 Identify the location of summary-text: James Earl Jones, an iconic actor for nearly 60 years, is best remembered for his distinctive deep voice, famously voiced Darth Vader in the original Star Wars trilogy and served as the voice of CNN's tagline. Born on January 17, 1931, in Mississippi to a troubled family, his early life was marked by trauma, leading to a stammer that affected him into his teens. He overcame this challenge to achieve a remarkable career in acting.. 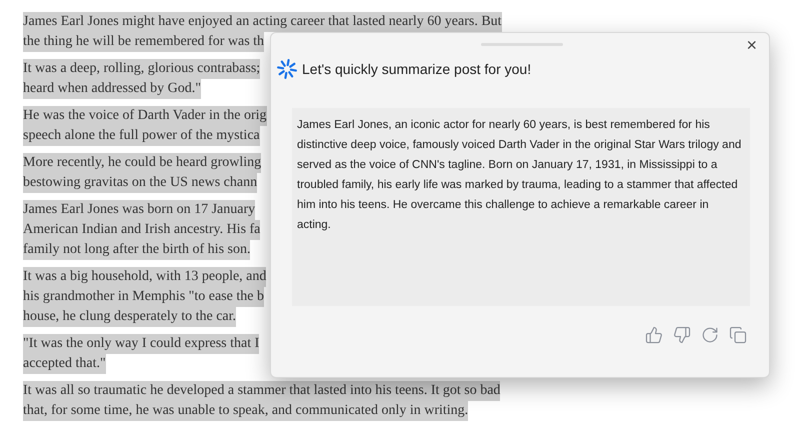
(519, 175).